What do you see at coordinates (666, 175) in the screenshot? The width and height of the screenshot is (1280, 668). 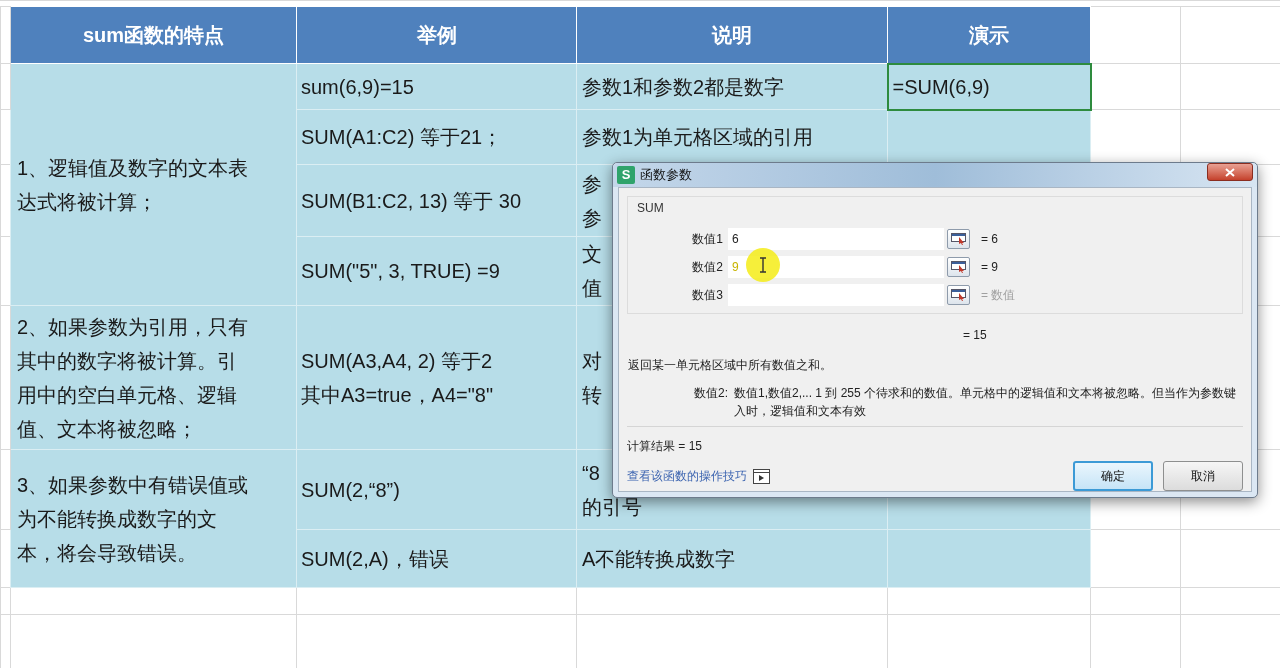 I see `dialog-title: 函数参数` at bounding box center [666, 175].